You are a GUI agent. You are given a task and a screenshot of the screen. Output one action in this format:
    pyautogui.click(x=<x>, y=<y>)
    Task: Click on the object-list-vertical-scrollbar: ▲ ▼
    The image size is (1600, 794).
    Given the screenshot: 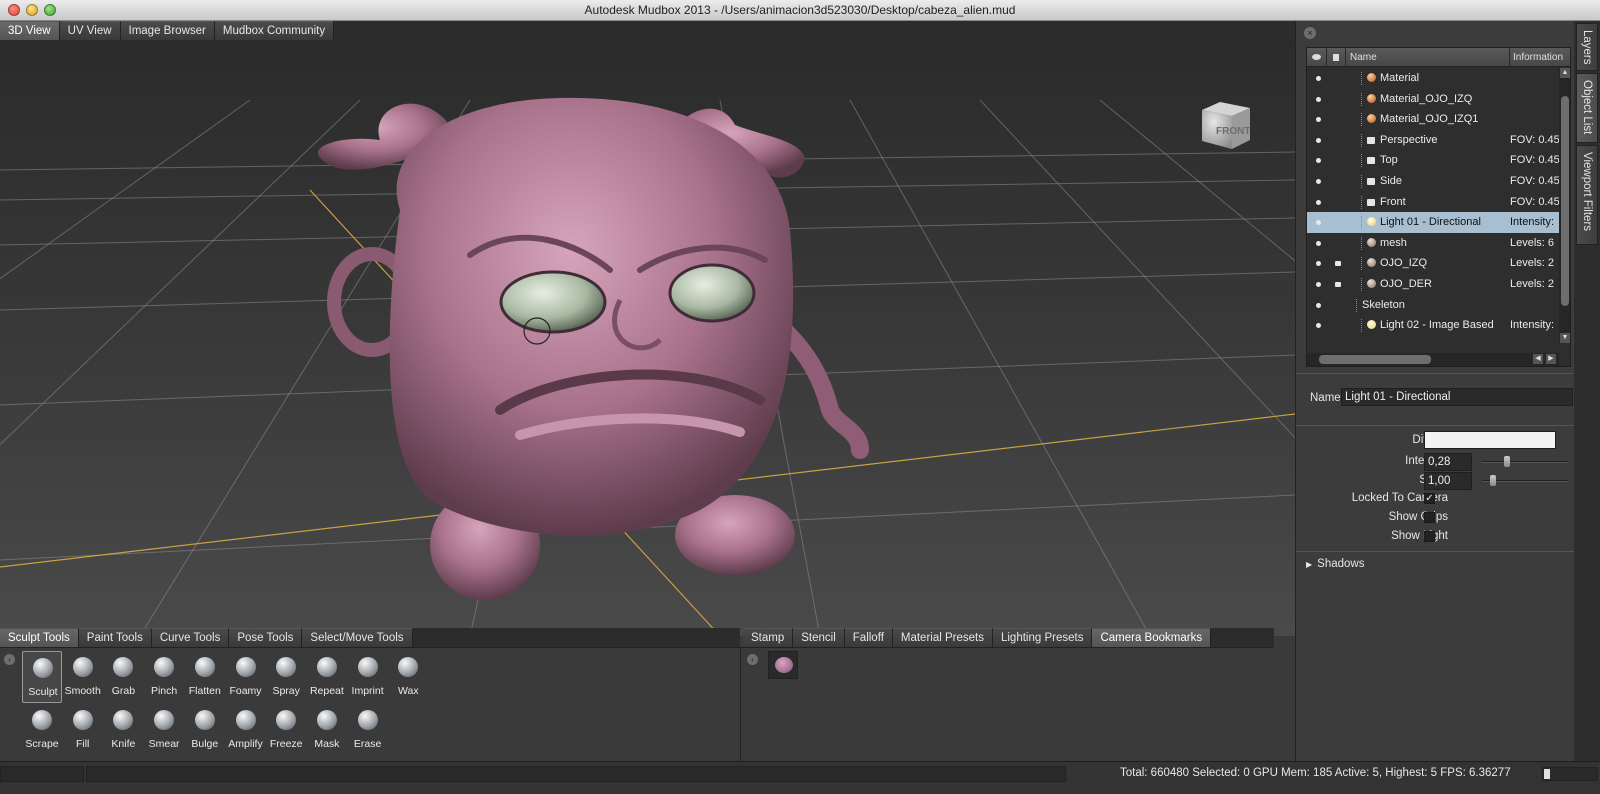 What is the action you would take?
    pyautogui.click(x=1564, y=205)
    